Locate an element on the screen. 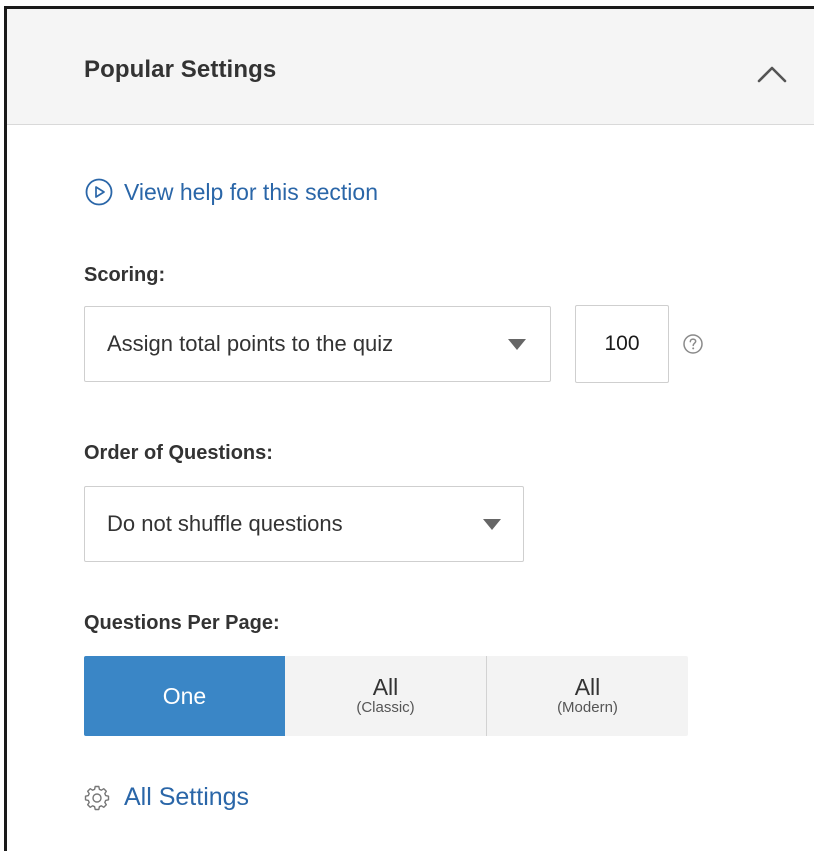  option-sublabel: (Classic) is located at coordinates (385, 707).